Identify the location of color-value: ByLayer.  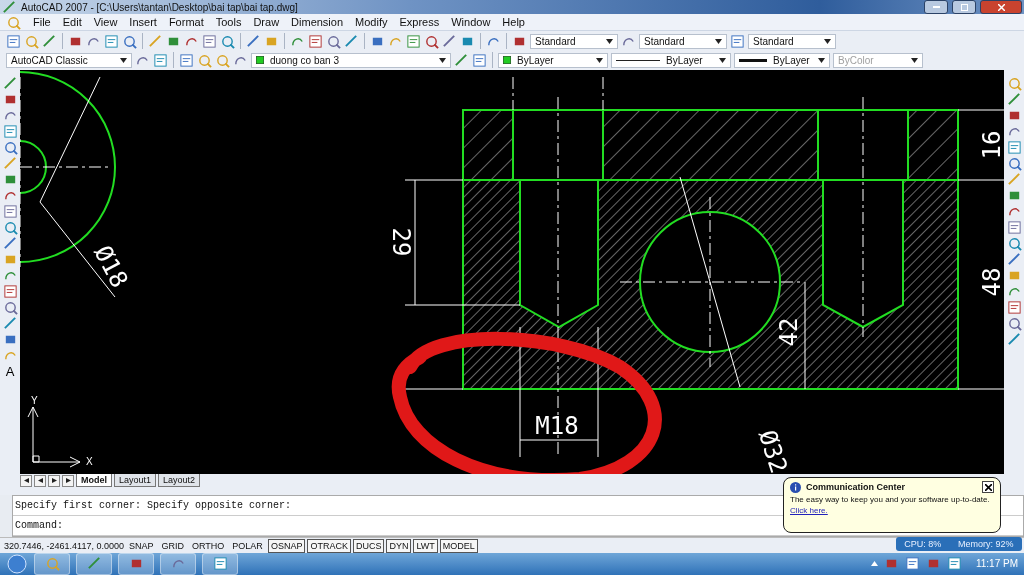
(535, 60).